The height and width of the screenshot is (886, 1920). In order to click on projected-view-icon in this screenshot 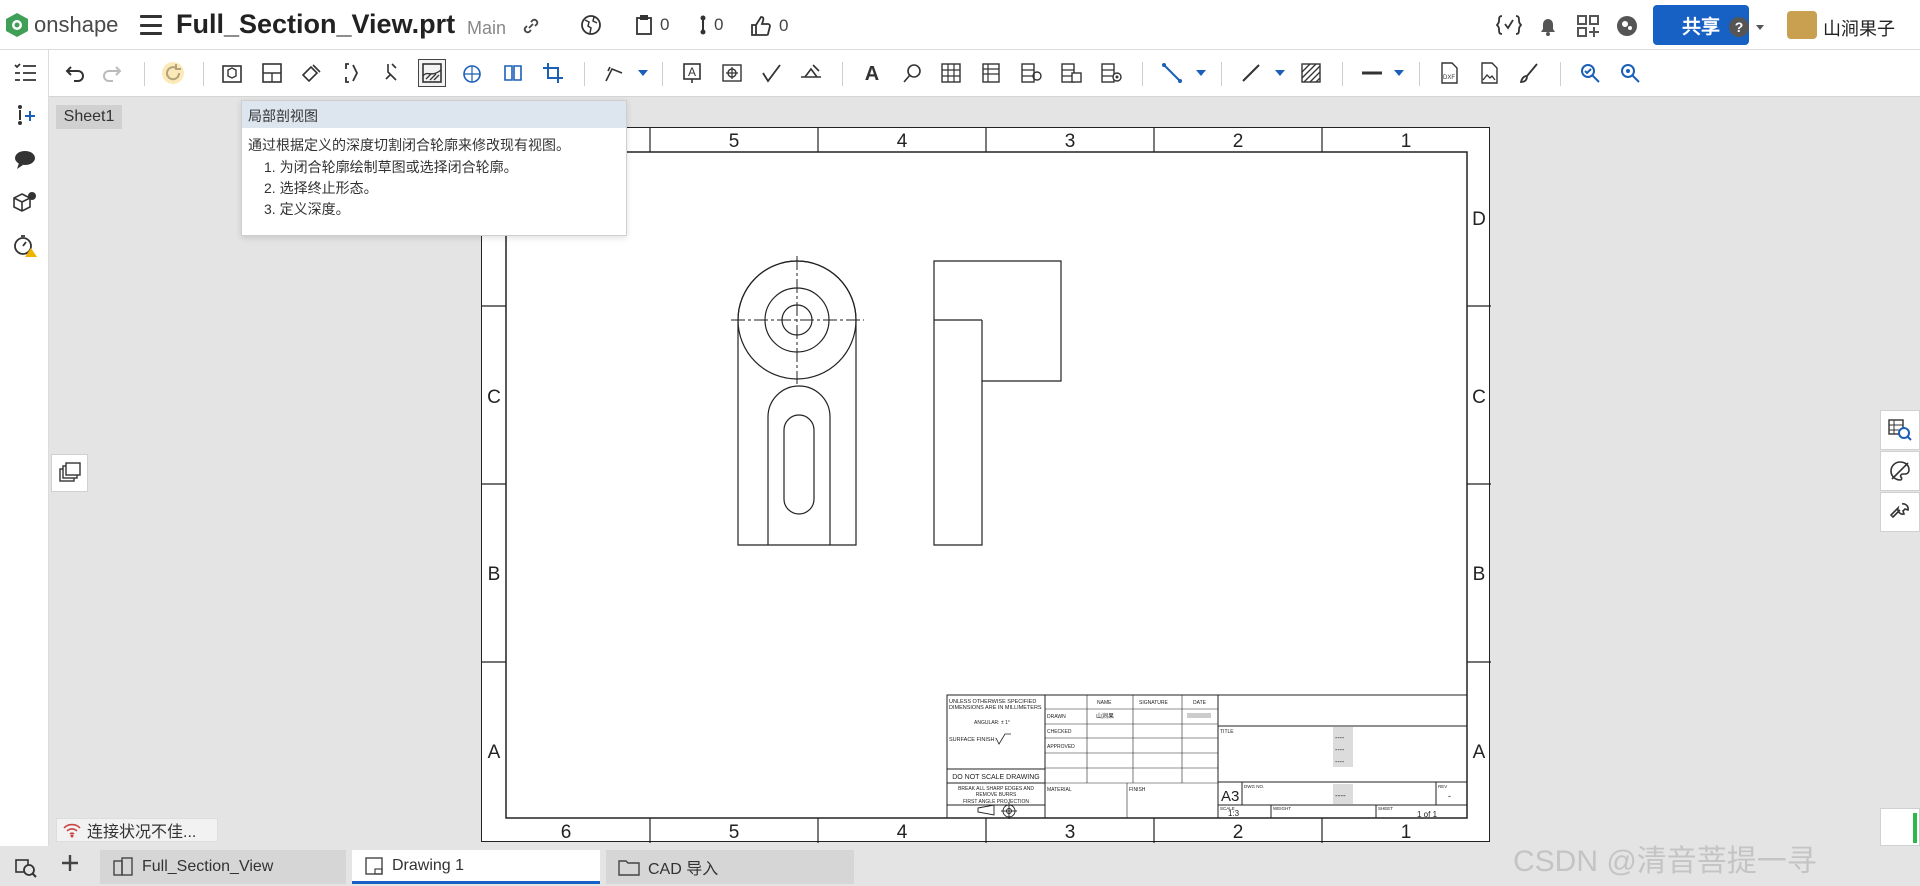, I will do `click(272, 73)`.